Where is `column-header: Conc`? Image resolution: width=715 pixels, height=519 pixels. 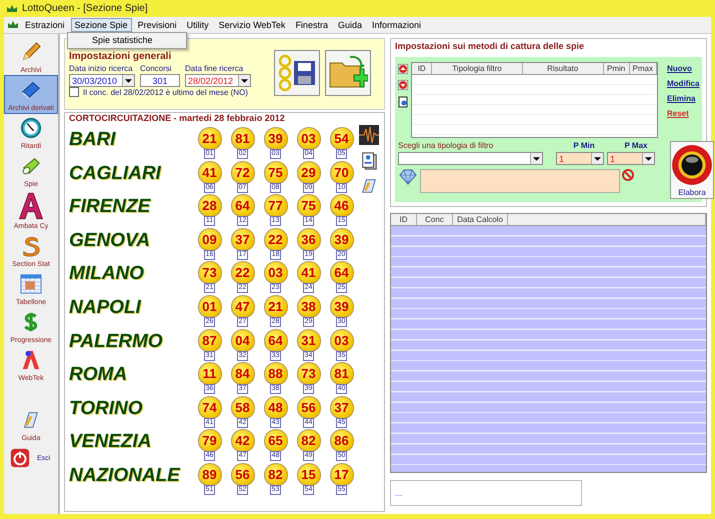
column-header: Conc is located at coordinates (435, 219).